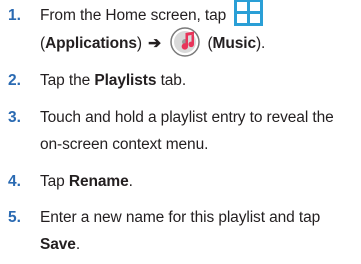 This screenshot has height=264, width=361. What do you see at coordinates (185, 42) in the screenshot?
I see `music-icon` at bounding box center [185, 42].